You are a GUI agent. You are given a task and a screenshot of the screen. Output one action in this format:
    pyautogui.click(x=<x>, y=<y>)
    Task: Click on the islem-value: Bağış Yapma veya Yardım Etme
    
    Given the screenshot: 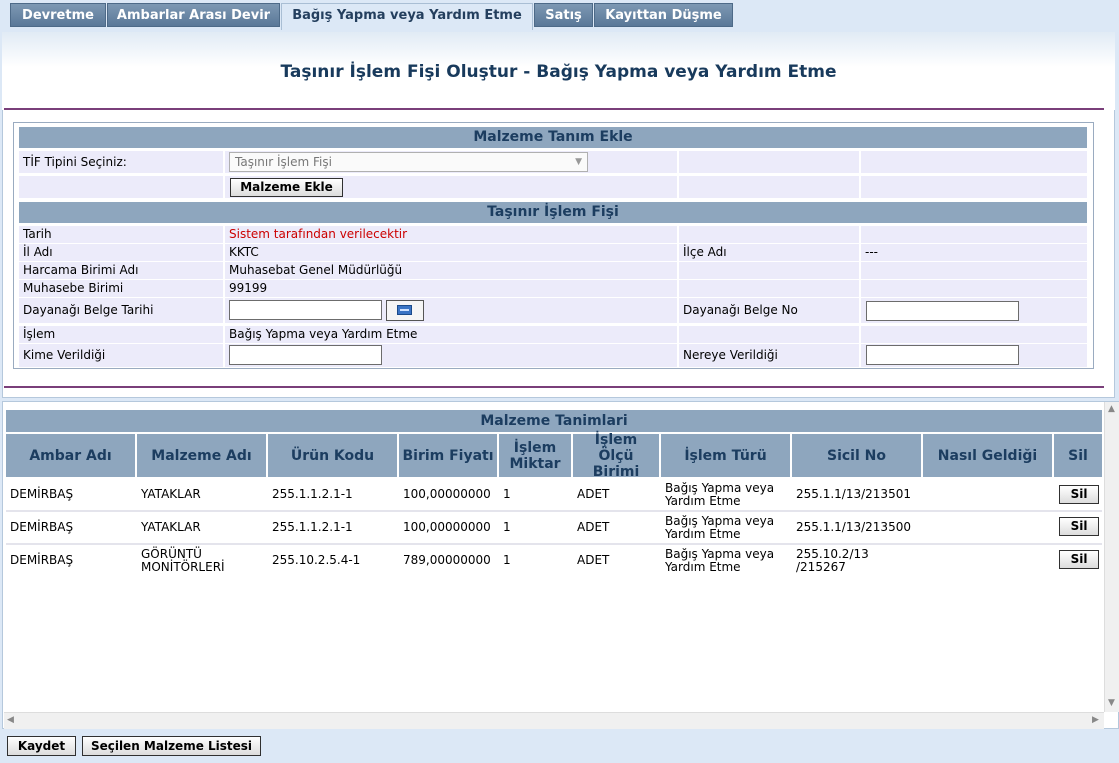 What is the action you would take?
    pyautogui.click(x=451, y=334)
    